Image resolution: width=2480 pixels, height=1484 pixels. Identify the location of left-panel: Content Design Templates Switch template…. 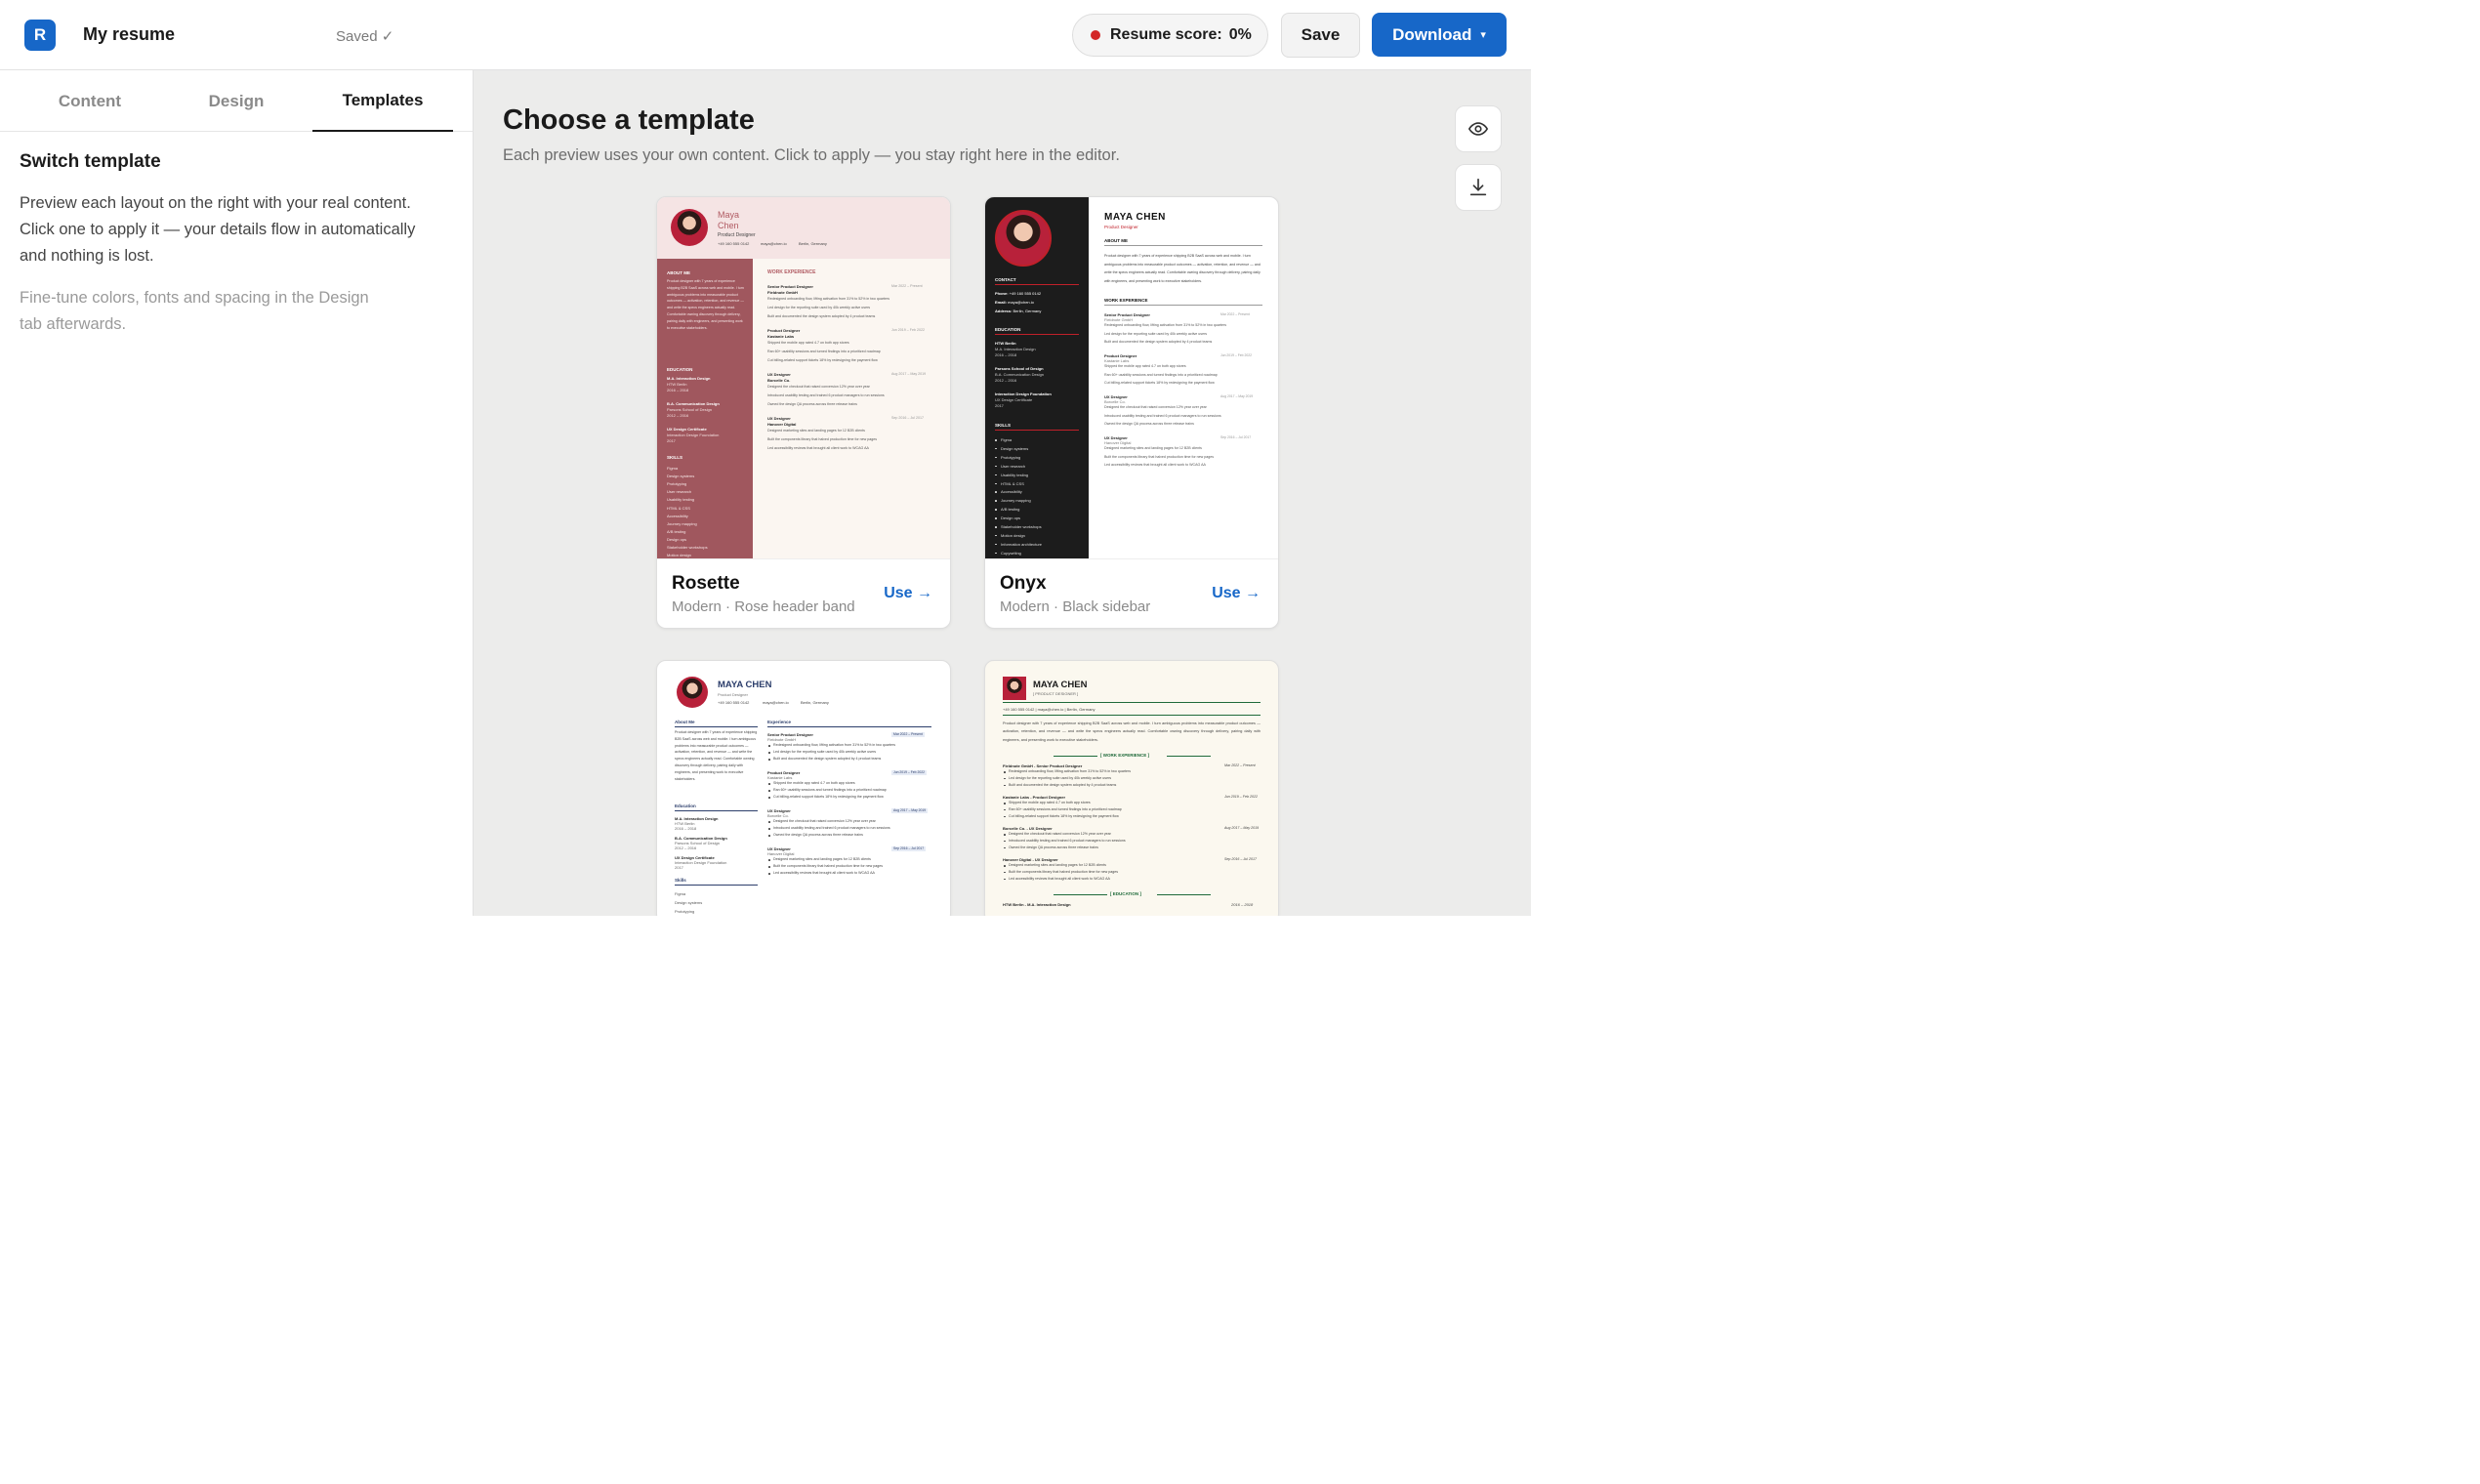
(237, 493).